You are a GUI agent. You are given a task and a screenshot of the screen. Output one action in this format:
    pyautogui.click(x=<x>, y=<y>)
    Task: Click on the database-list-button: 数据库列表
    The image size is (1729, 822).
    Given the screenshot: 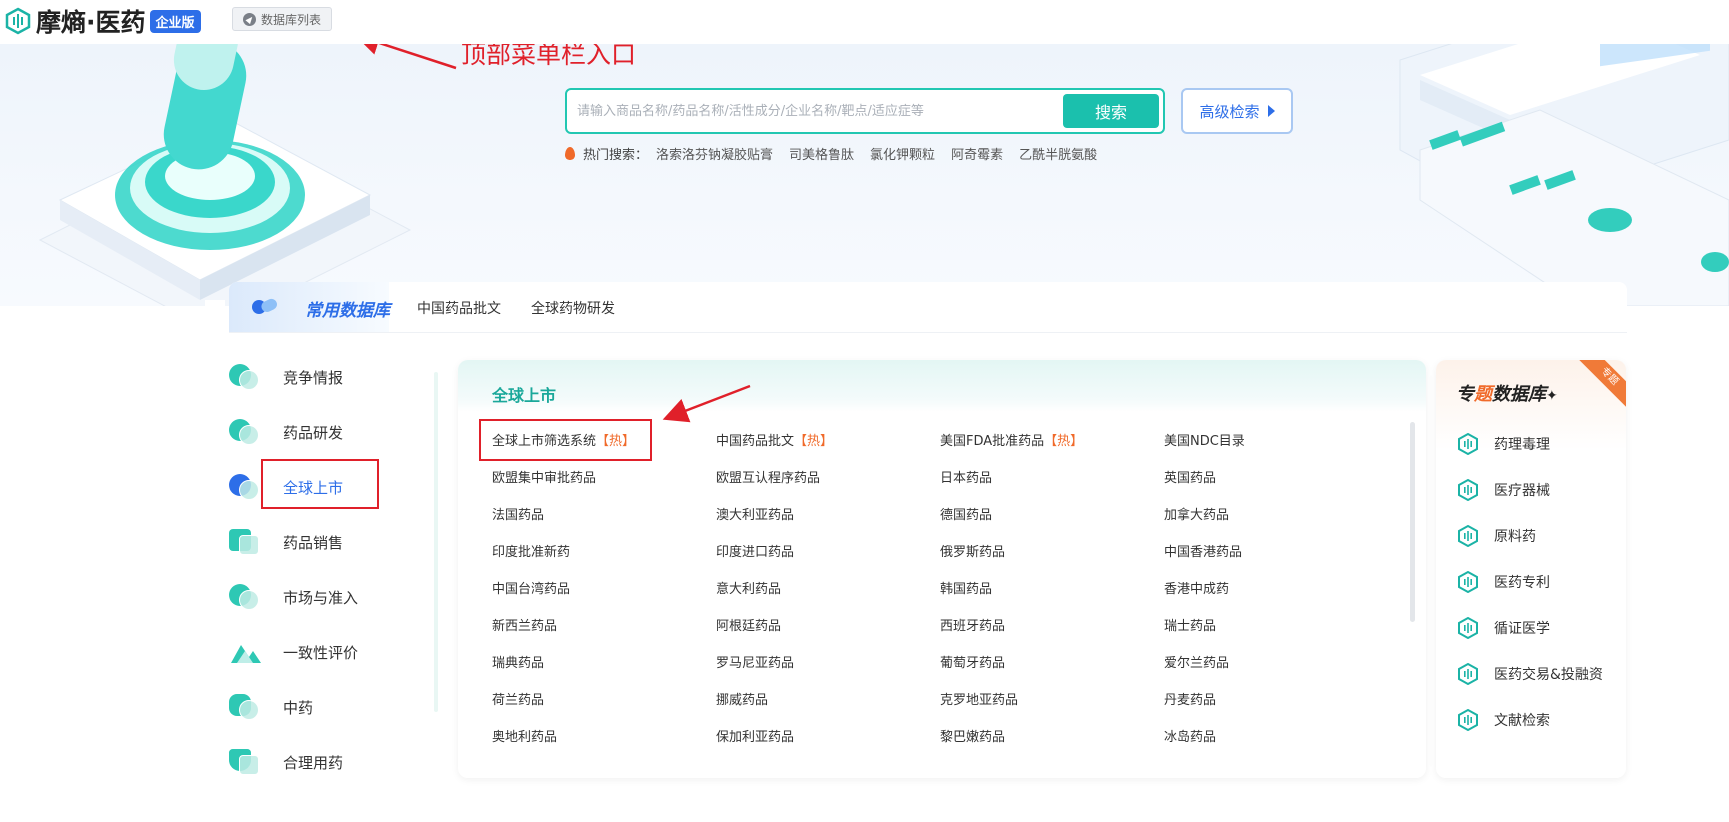 What is the action you would take?
    pyautogui.click(x=282, y=19)
    